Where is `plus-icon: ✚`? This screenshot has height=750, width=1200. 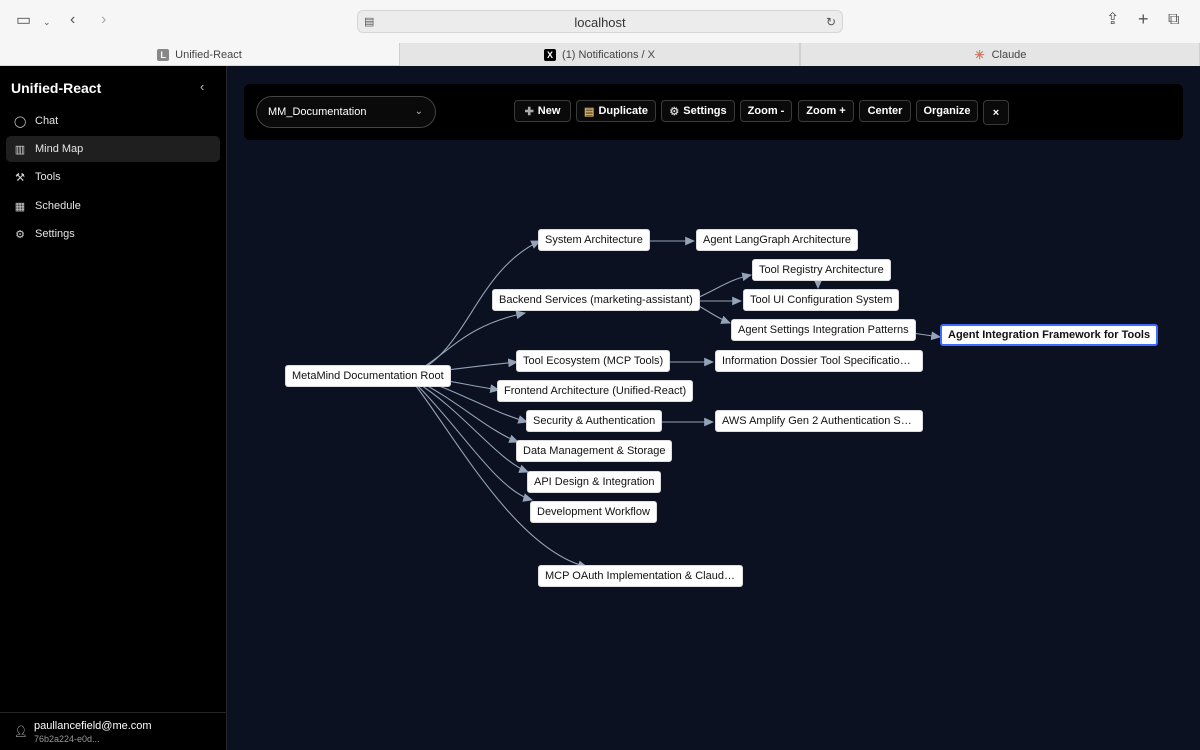
plus-icon: ✚ is located at coordinates (529, 111).